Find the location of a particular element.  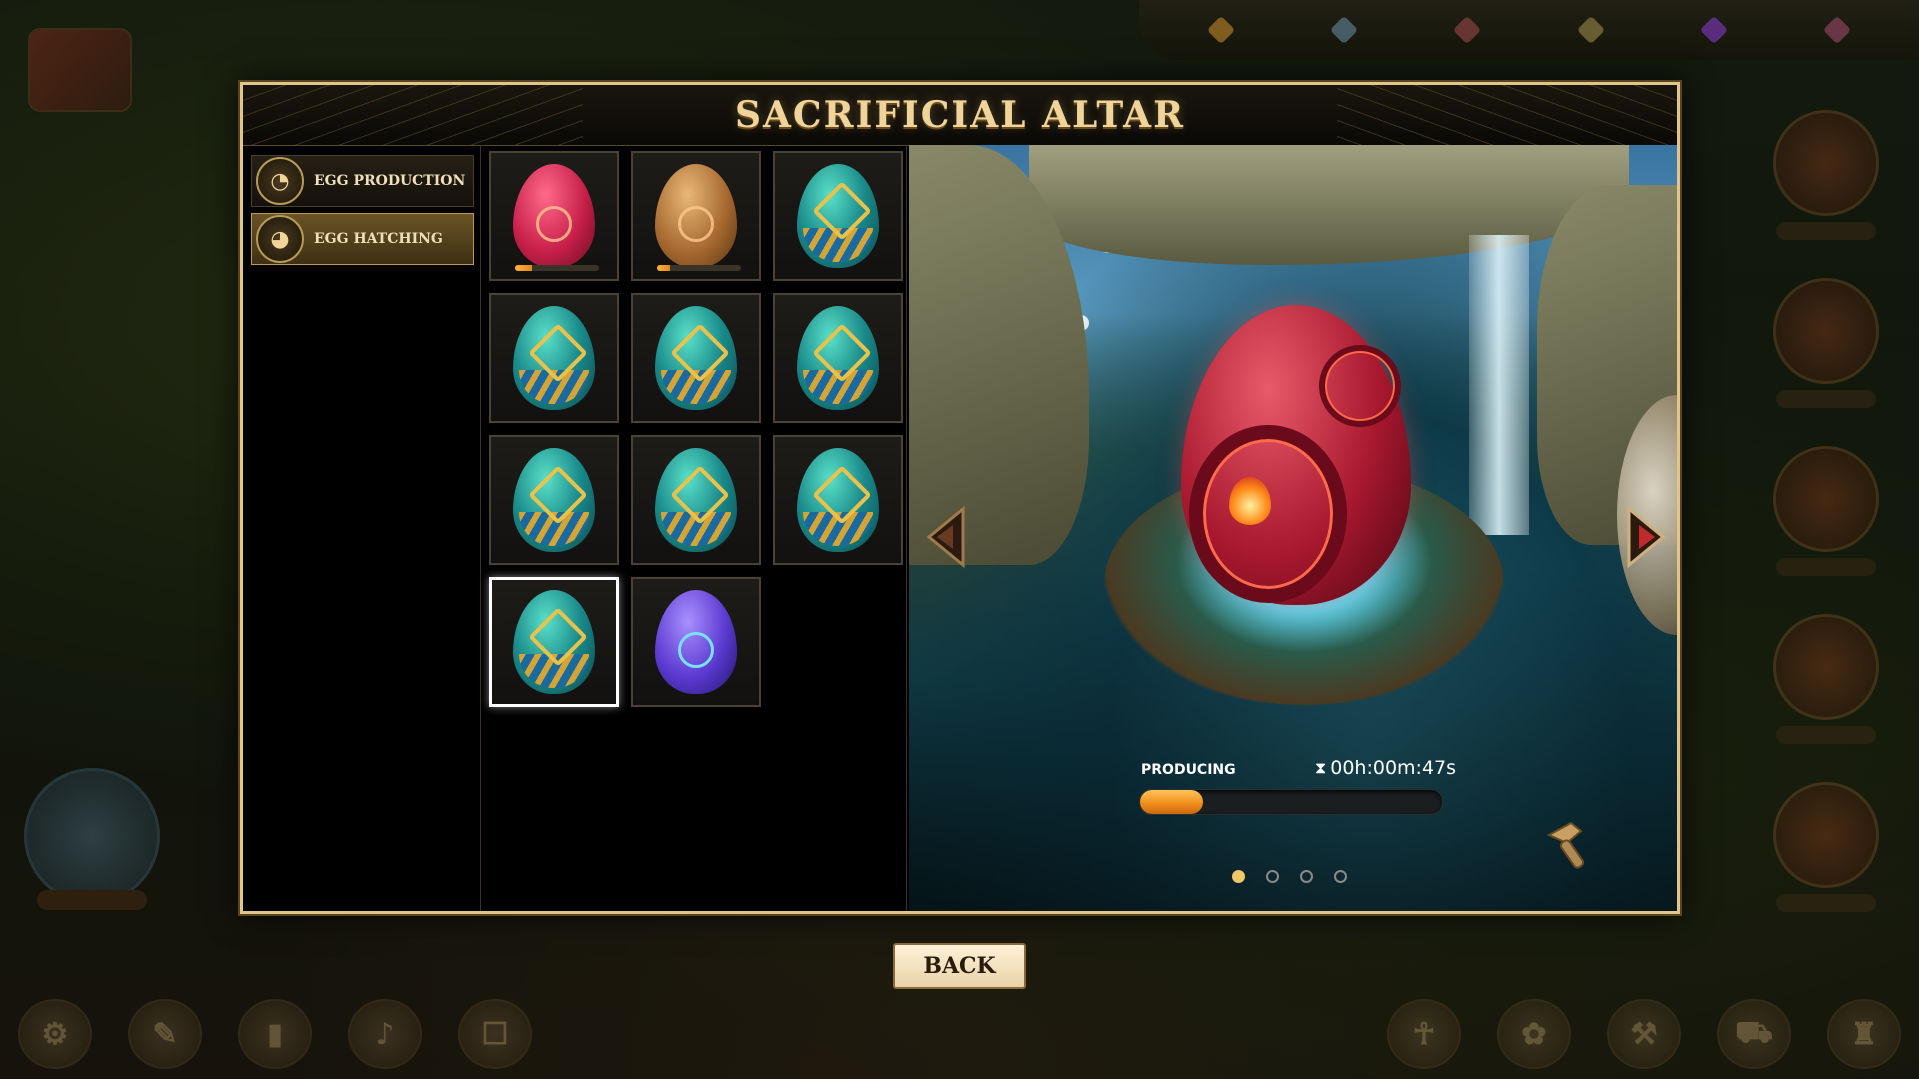

chevron-right-icon is located at coordinates (1646, 537).